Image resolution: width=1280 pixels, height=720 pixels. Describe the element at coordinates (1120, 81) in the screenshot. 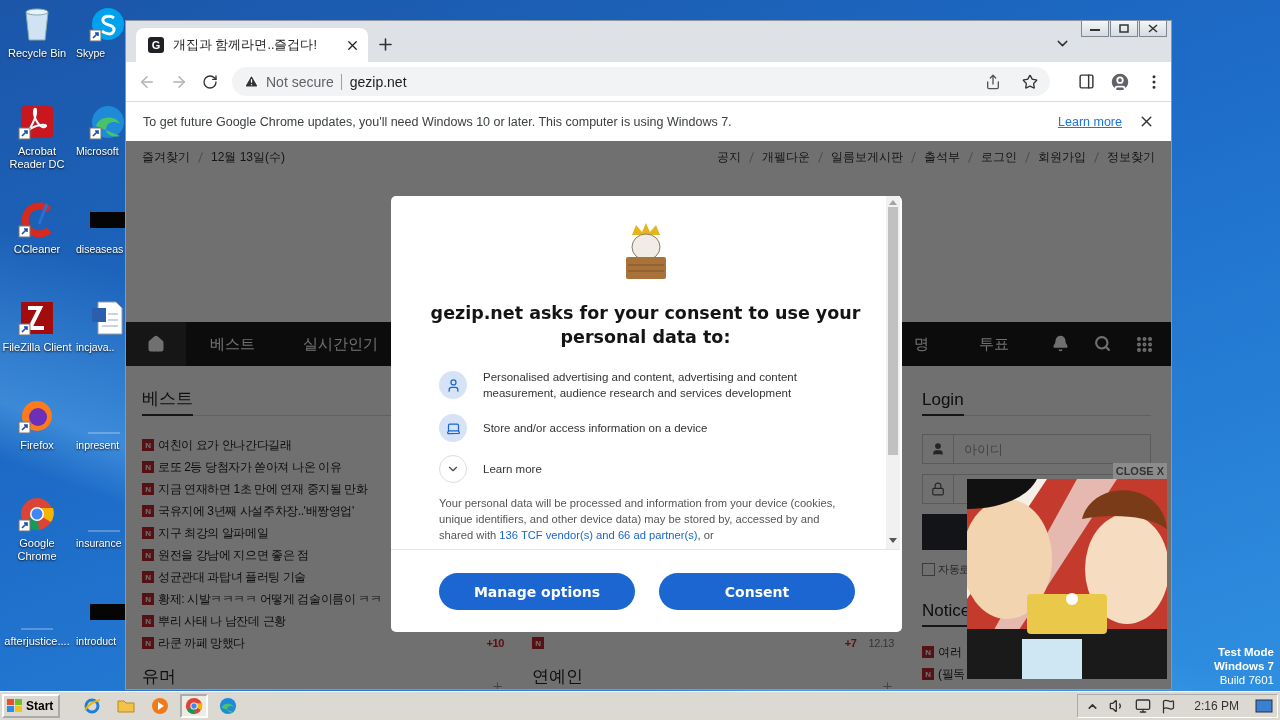

I see `profile-icon` at that location.